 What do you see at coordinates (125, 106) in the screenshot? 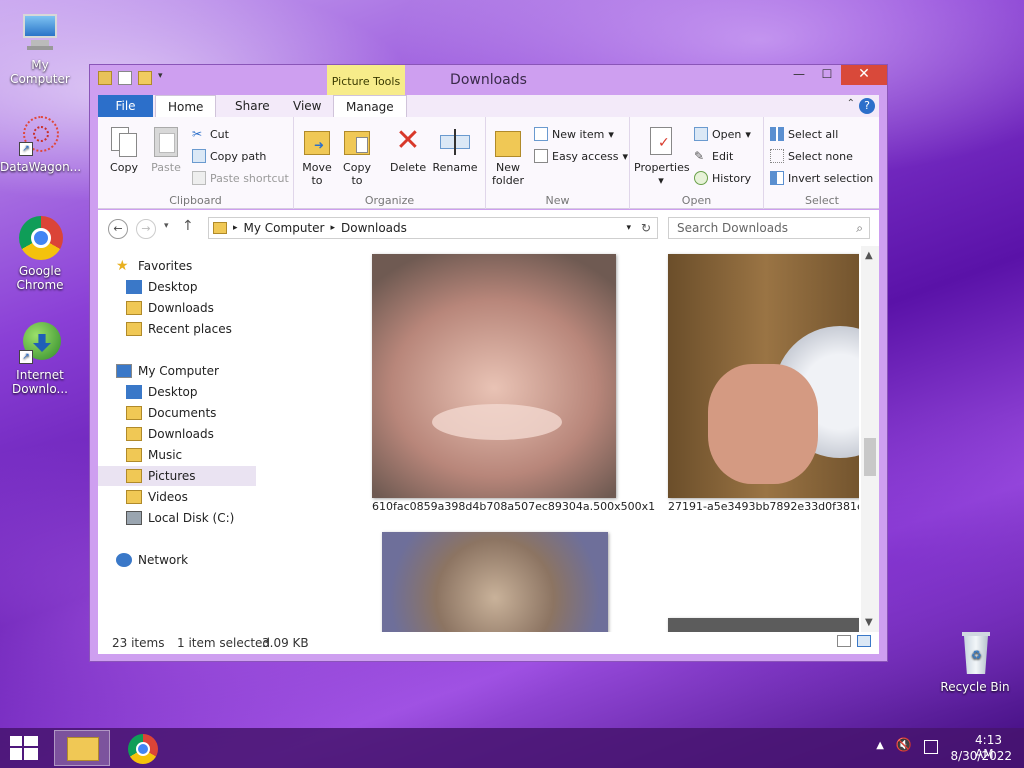
I see `tab-file: File` at bounding box center [125, 106].